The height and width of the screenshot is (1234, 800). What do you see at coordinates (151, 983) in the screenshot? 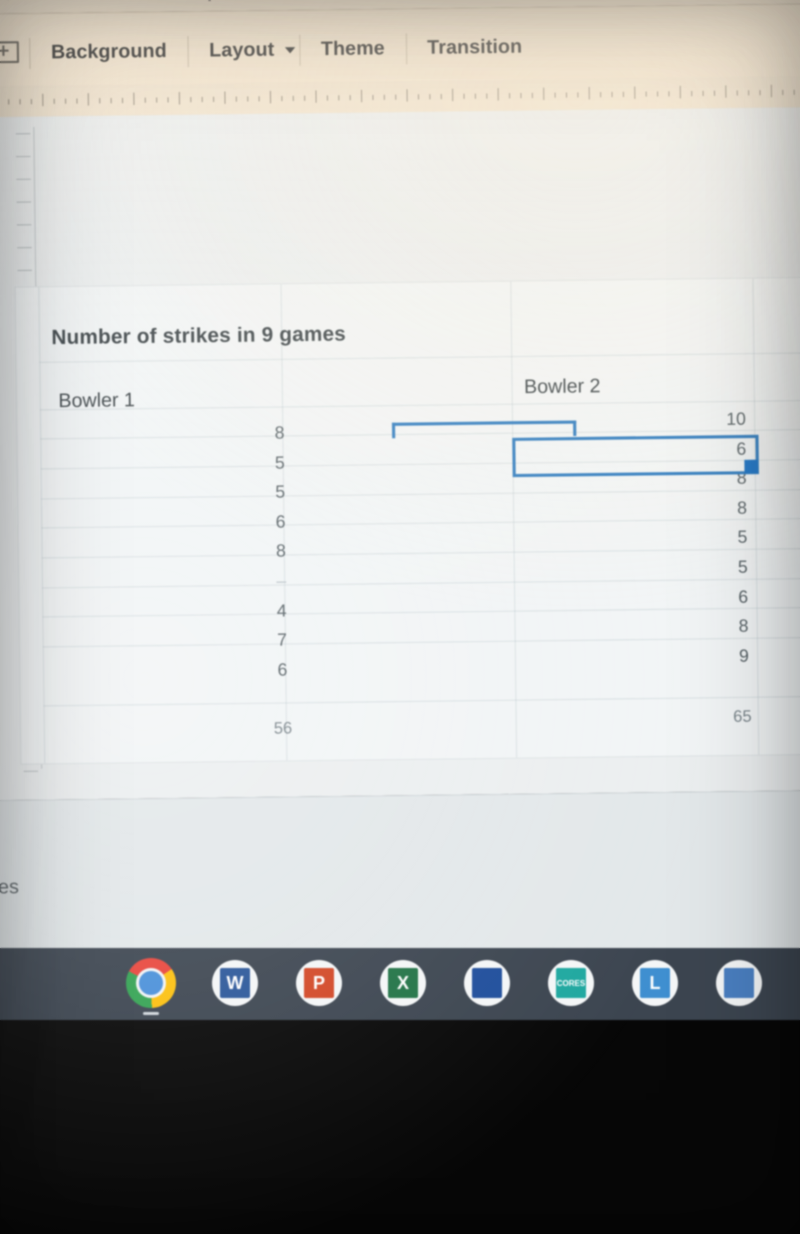
I see `chrome-icon` at bounding box center [151, 983].